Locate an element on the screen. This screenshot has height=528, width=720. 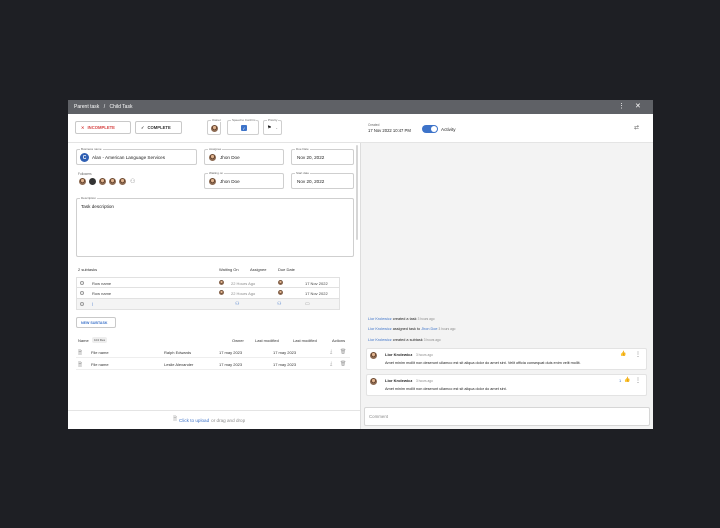
upload-link: Click to upload is located at coordinates (194, 420).